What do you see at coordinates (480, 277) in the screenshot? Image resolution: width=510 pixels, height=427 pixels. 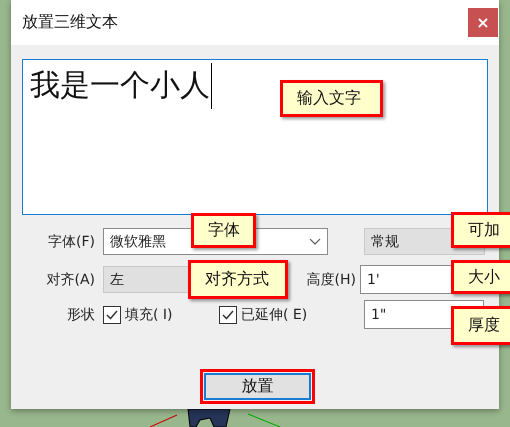 I see `callout-tooltip: 大小` at bounding box center [480, 277].